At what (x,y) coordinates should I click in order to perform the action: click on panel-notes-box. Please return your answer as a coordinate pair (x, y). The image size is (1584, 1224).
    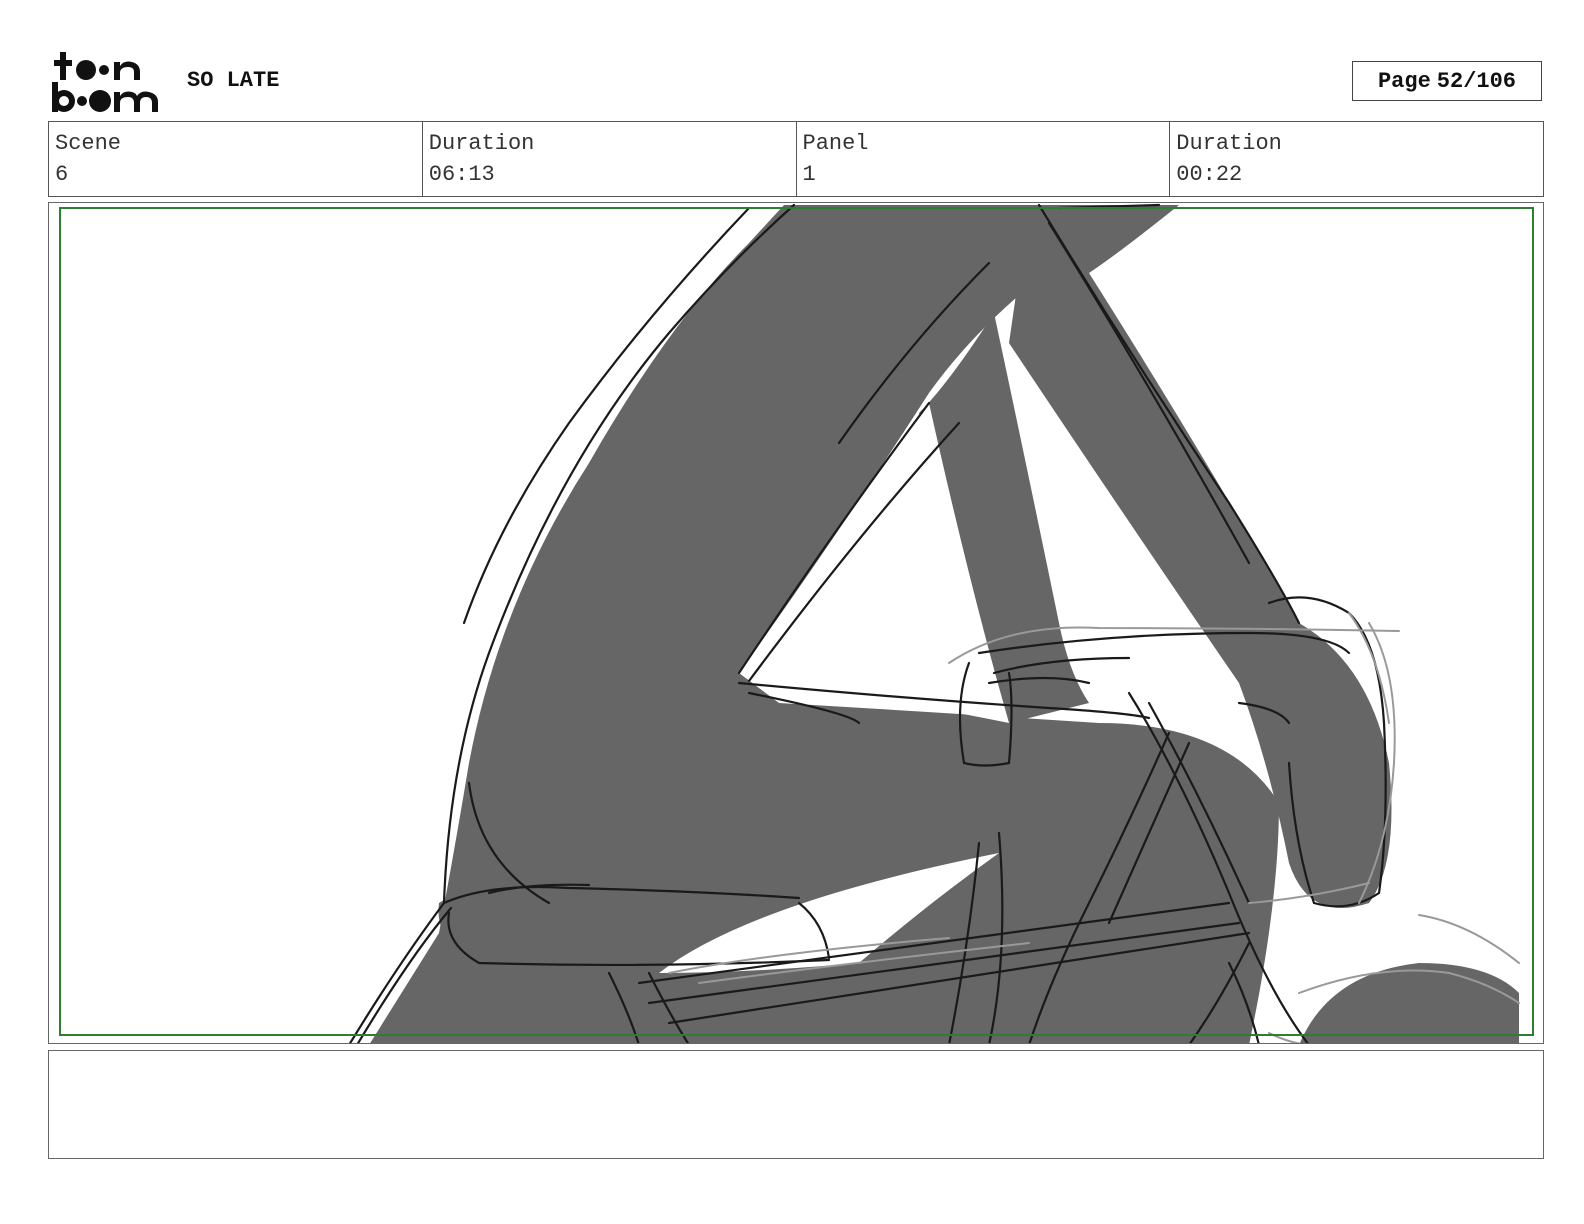
    Looking at the image, I should click on (796, 1104).